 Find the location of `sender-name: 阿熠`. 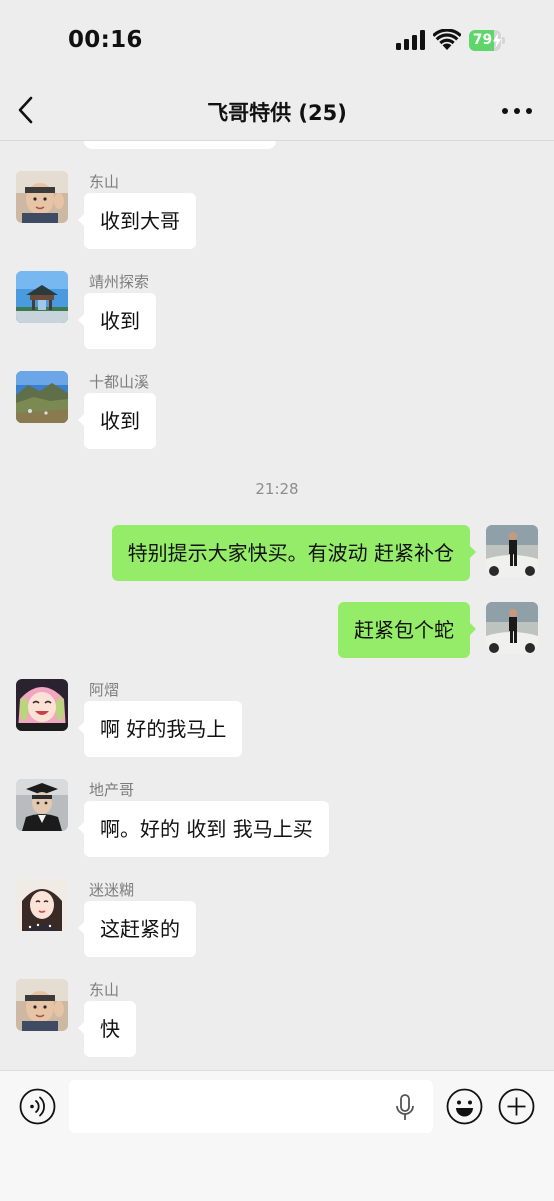

sender-name: 阿熠 is located at coordinates (104, 690).